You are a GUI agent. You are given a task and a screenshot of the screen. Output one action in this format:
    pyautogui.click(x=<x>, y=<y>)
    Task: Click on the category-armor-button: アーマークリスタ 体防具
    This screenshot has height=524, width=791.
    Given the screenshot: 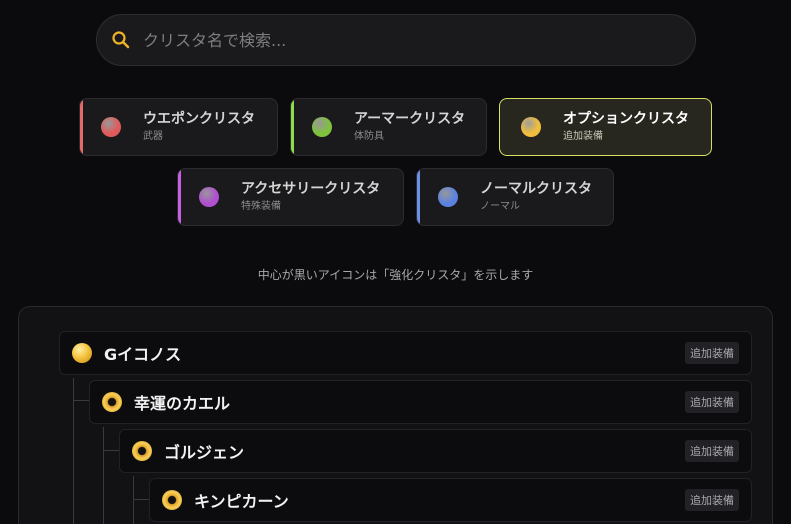 What is the action you would take?
    pyautogui.click(x=388, y=127)
    